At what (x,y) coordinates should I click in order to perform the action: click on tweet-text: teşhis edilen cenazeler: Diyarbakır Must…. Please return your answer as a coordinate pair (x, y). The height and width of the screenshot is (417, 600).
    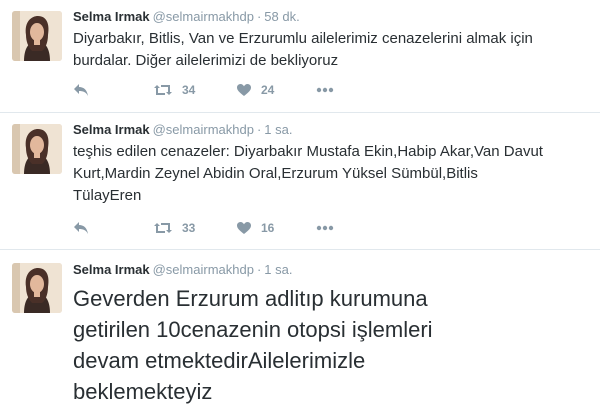
    Looking at the image, I should click on (308, 173).